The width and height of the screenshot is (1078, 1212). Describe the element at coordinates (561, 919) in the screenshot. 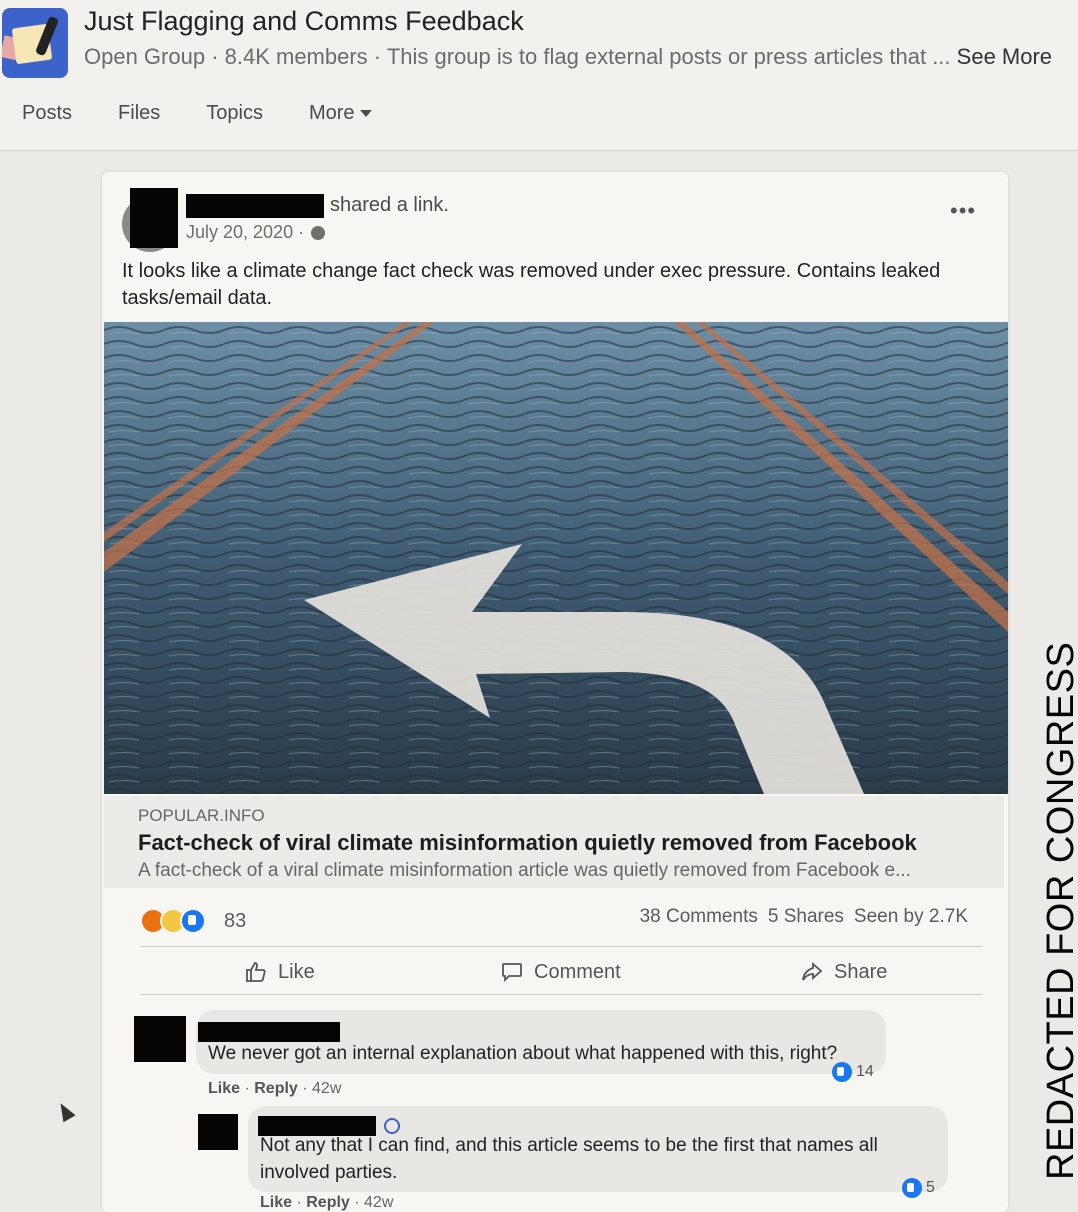

I see `post-stats: 83 38 Comments 5 Shares Seen by 2.7K` at that location.